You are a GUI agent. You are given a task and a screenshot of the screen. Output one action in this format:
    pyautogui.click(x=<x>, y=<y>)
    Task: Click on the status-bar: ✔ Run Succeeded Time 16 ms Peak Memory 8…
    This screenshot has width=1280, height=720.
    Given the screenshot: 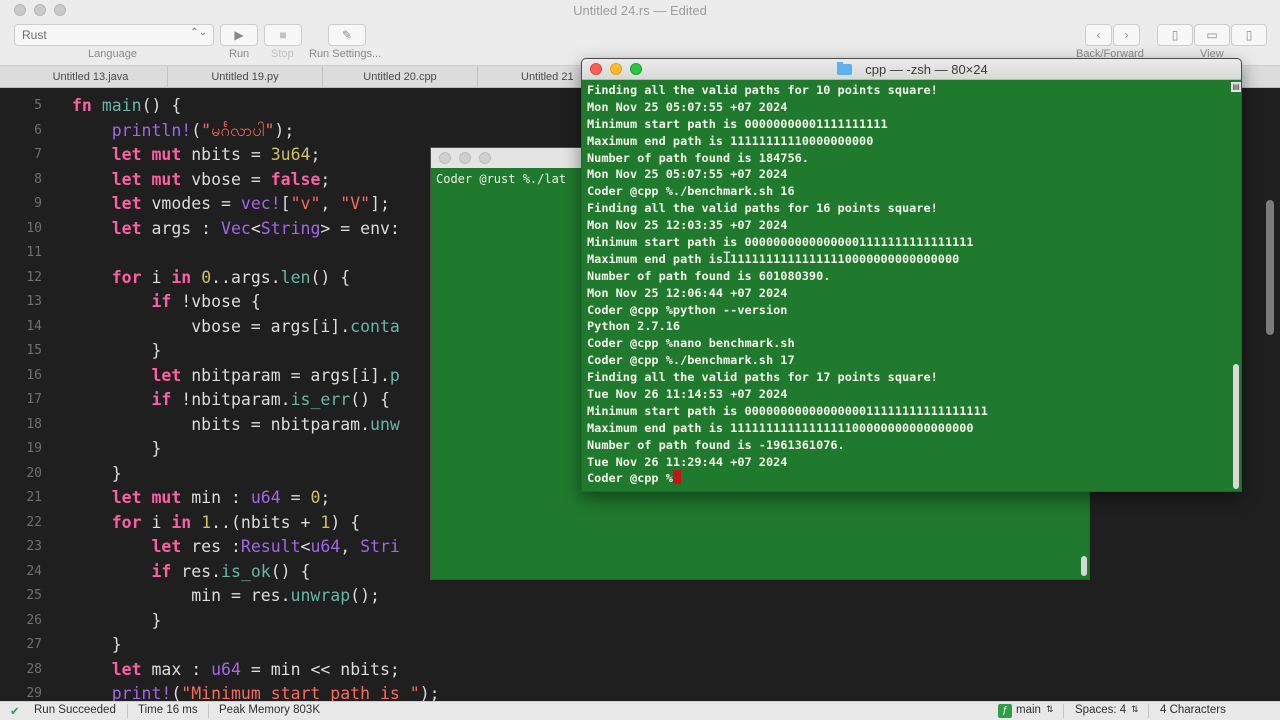 What is the action you would take?
    pyautogui.click(x=640, y=710)
    